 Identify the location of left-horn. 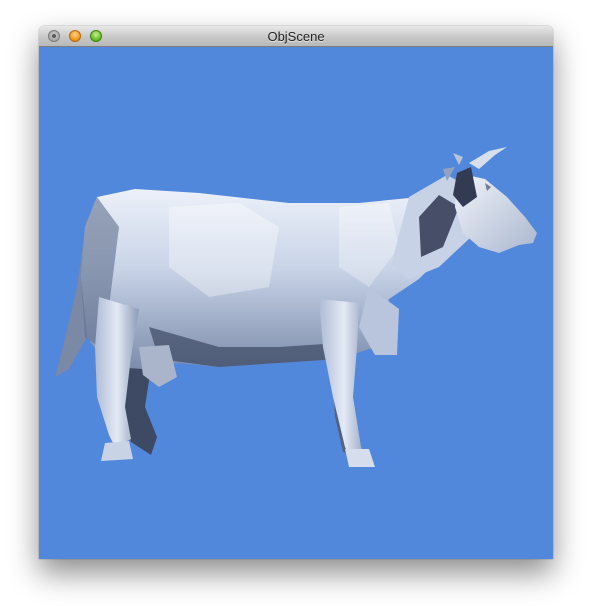
(458, 159).